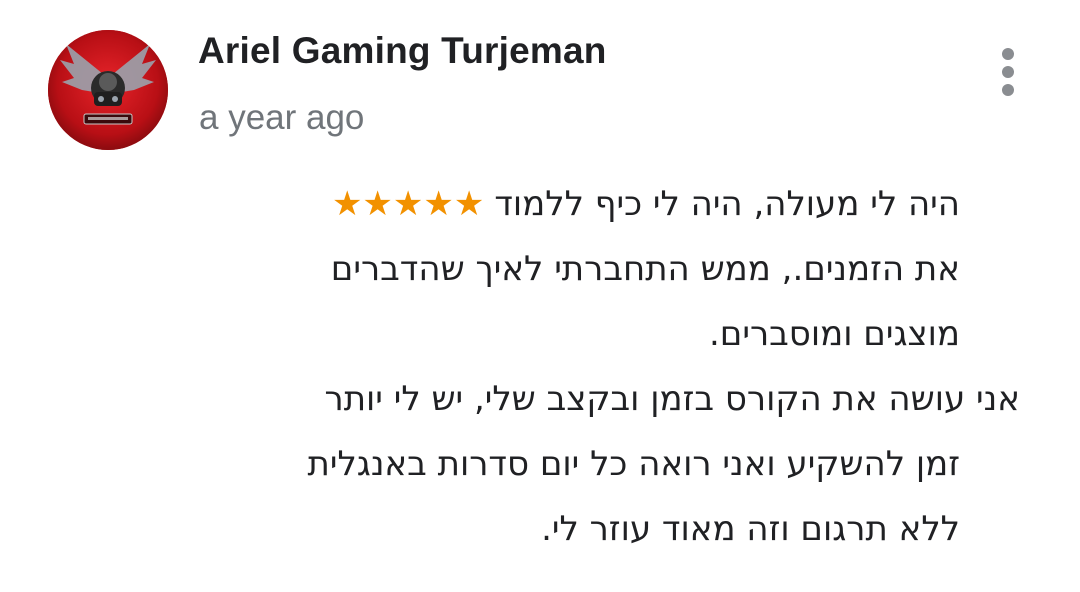 This screenshot has height=592, width=1080. What do you see at coordinates (834, 334) in the screenshot?
I see `review-line: מוצגים ומוסברים.` at bounding box center [834, 334].